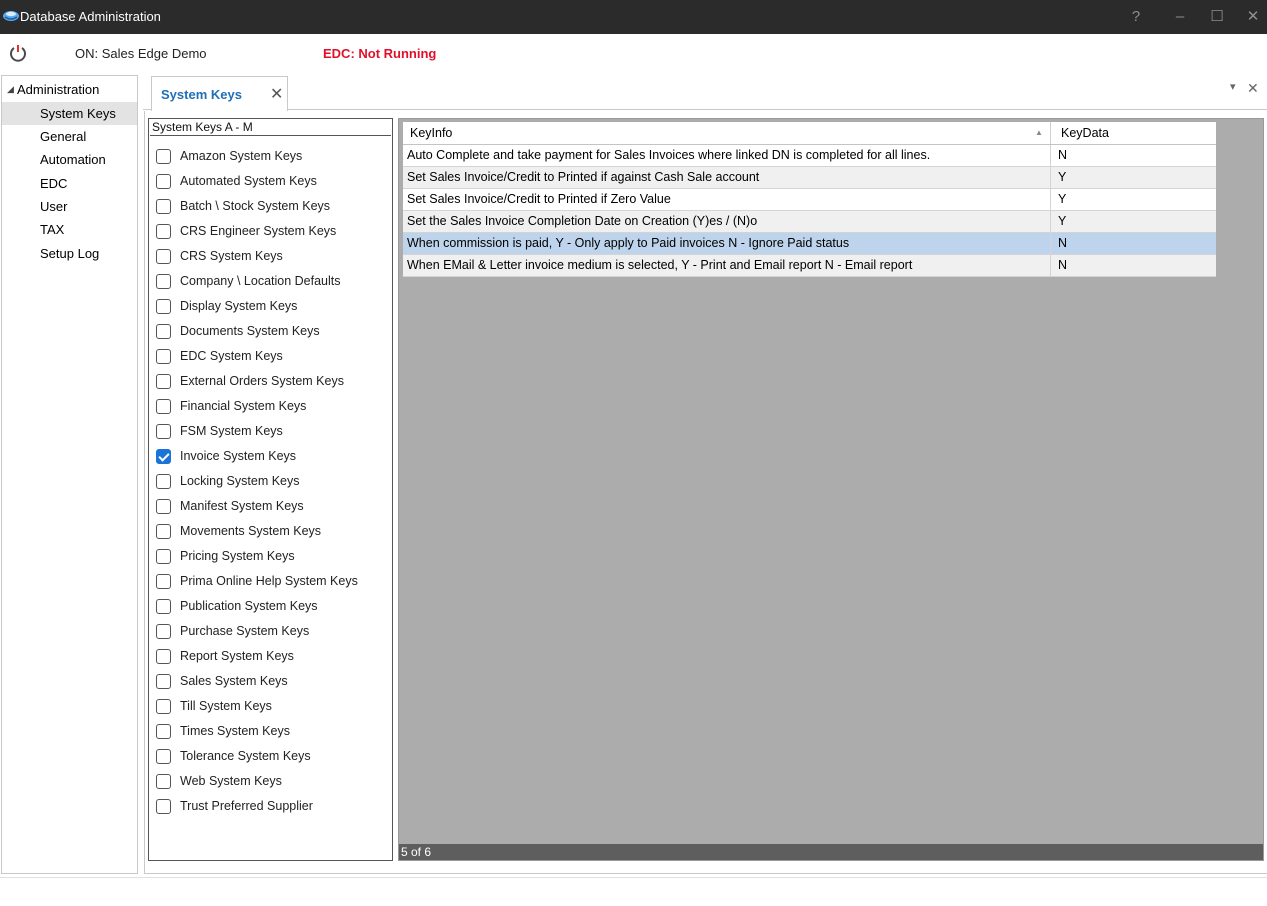  What do you see at coordinates (273, 581) in the screenshot?
I see `checklist-item: Prima Online Help System Keys` at bounding box center [273, 581].